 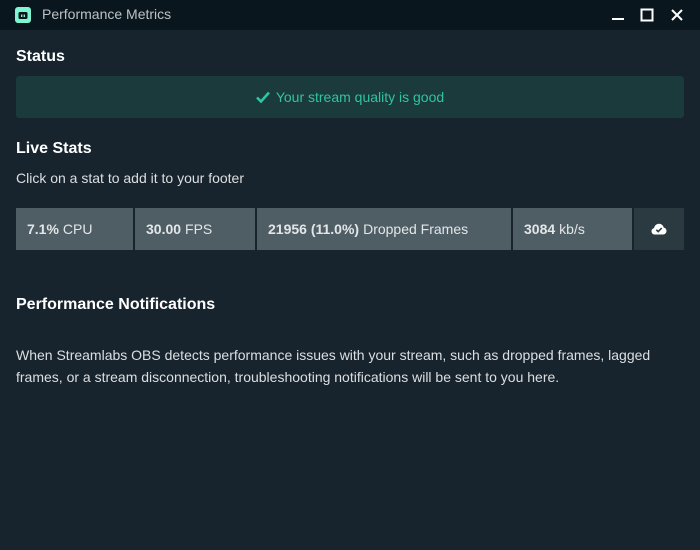 I want to click on maximize-button, so click(x=647, y=15).